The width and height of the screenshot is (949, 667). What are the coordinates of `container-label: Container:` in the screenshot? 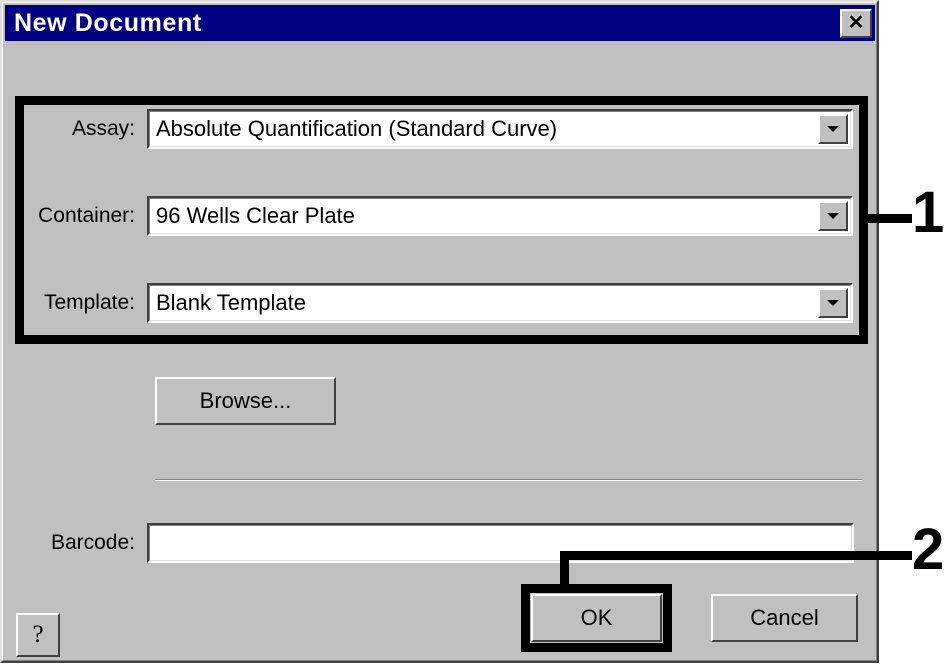 It's located at (86, 215).